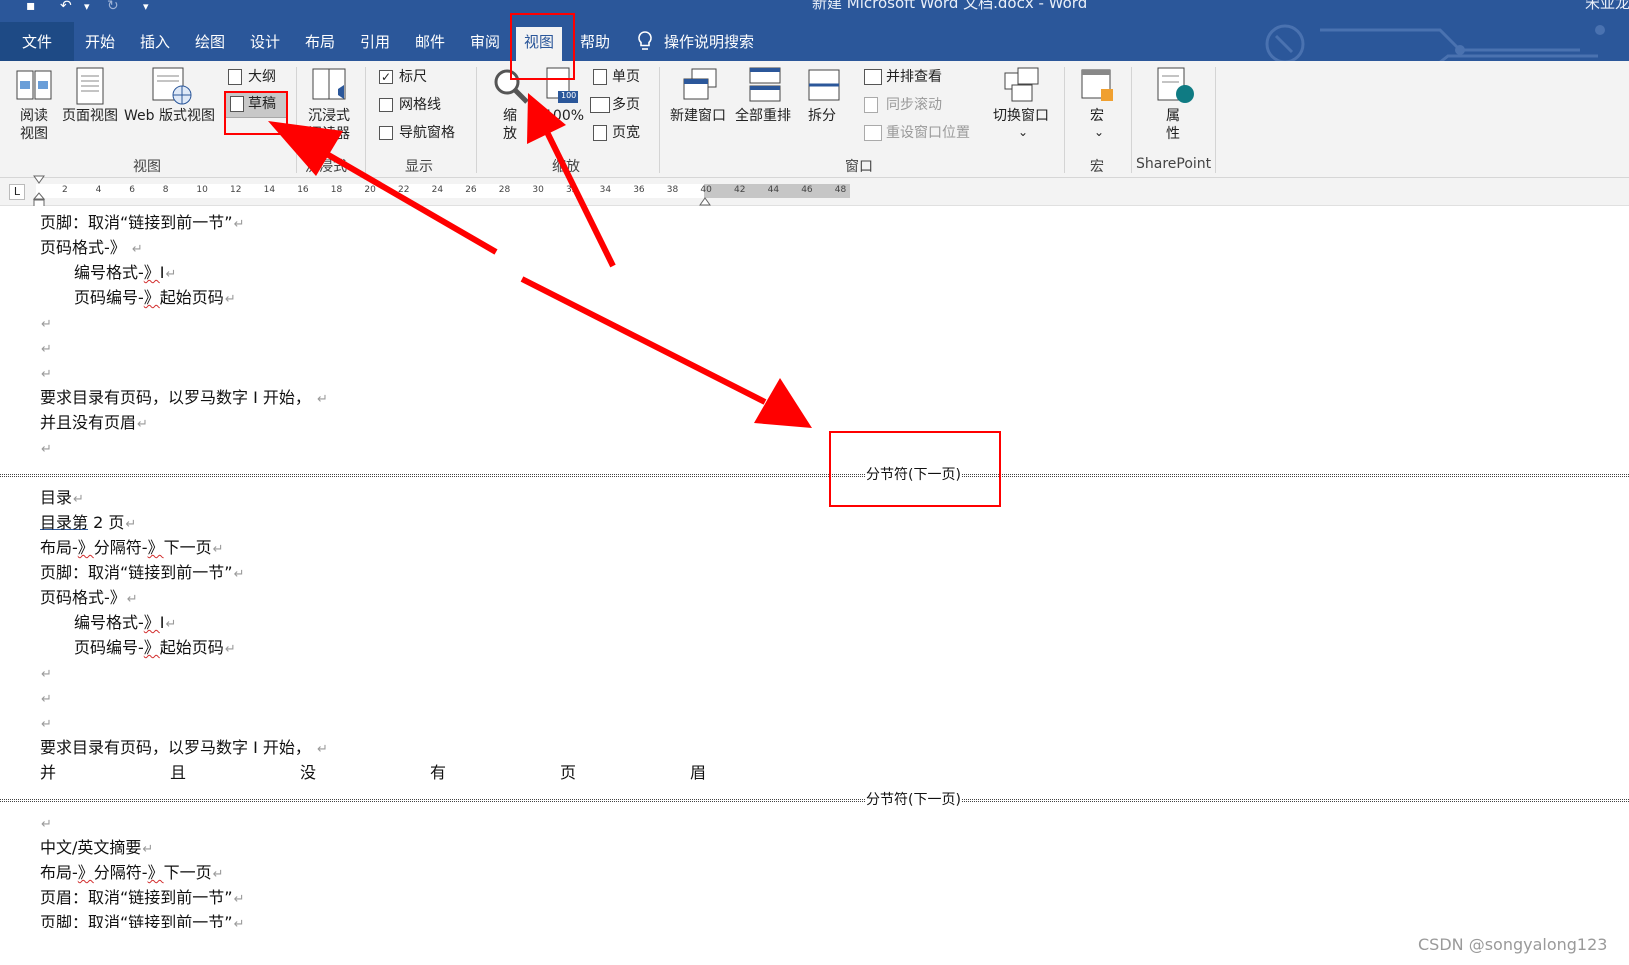  Describe the element at coordinates (375, 42) in the screenshot. I see `tab-references: 引用` at that location.